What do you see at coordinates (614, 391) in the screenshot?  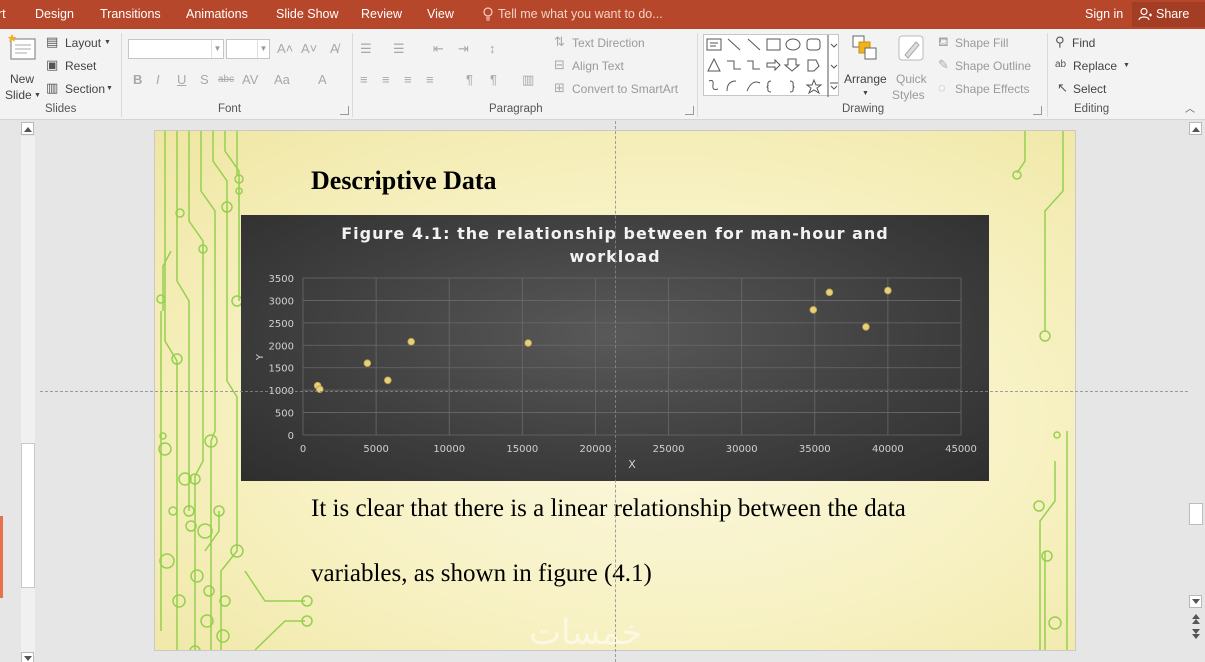 I see `horizontal-guide` at bounding box center [614, 391].